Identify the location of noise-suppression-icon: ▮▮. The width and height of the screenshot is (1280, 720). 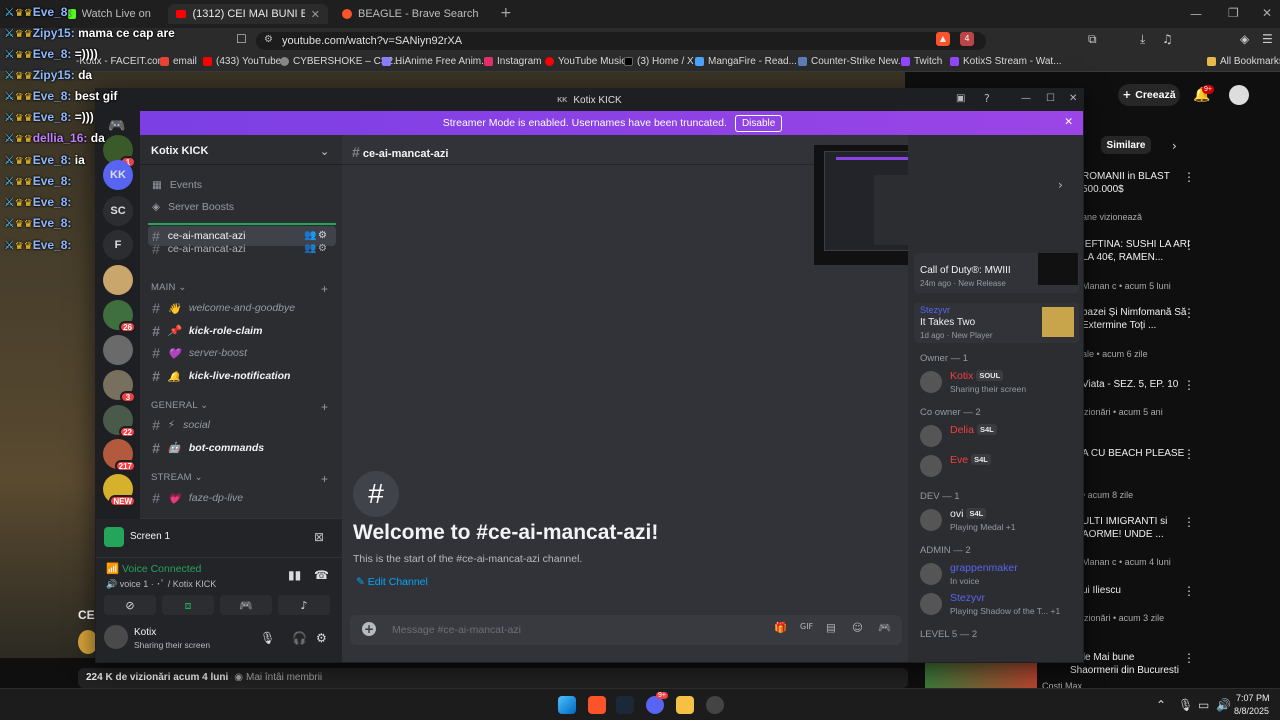
(294, 575).